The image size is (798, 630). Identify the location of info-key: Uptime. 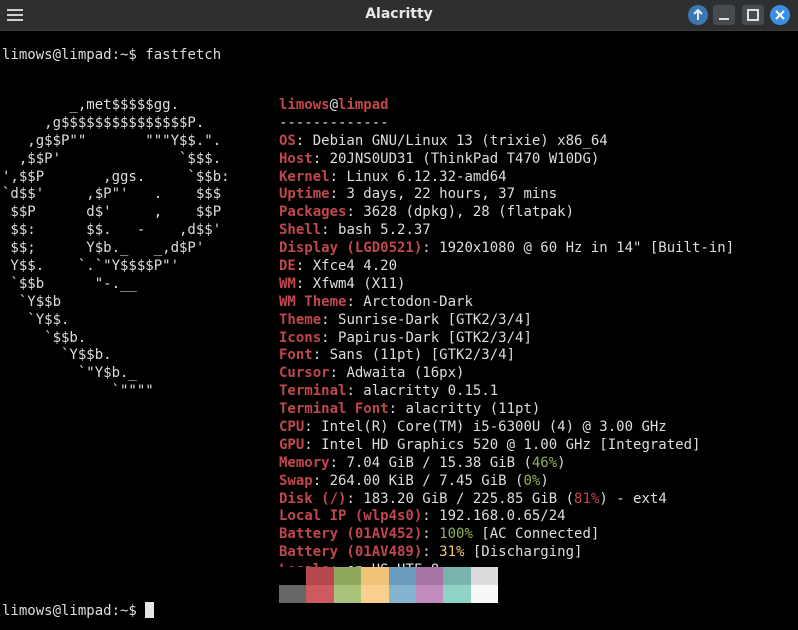
(304, 194).